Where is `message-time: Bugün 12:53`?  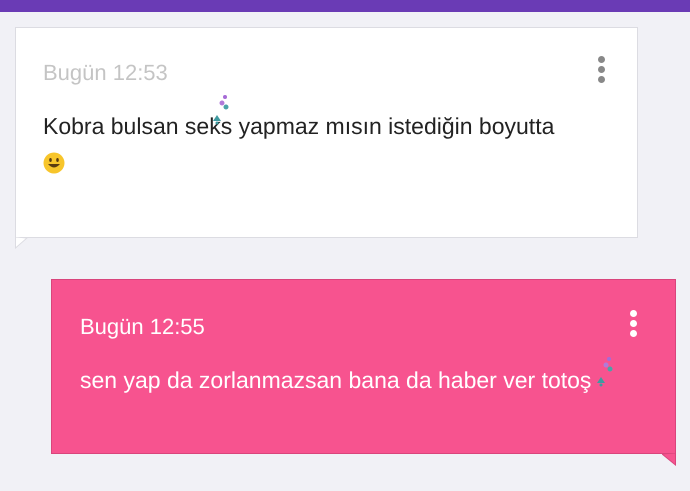 message-time: Bugün 12:53 is located at coordinates (105, 73).